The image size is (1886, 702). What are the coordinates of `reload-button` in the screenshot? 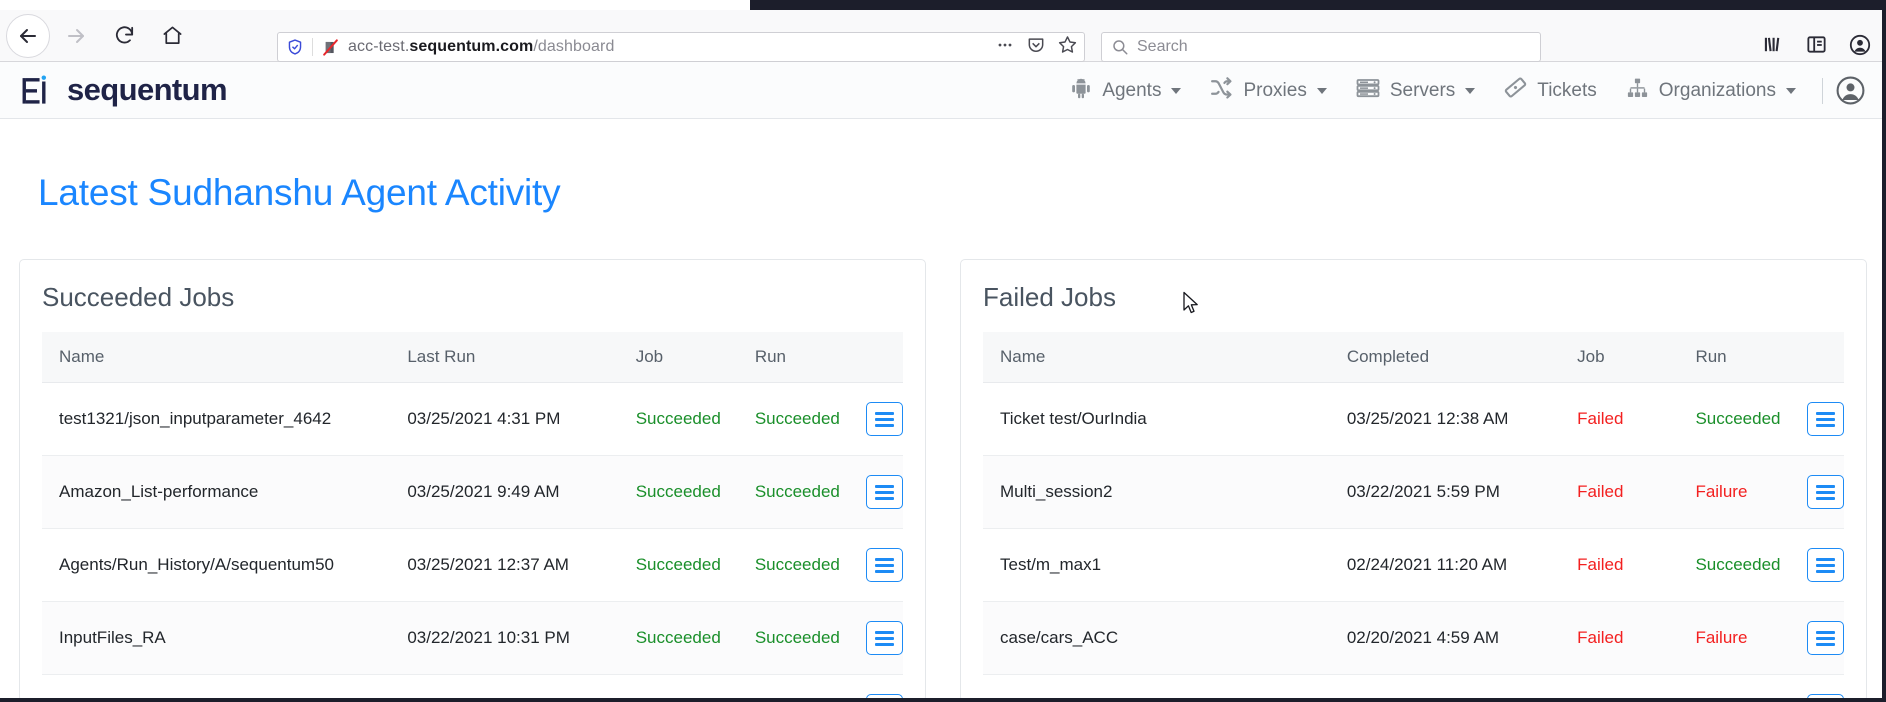 It's located at (124, 36).